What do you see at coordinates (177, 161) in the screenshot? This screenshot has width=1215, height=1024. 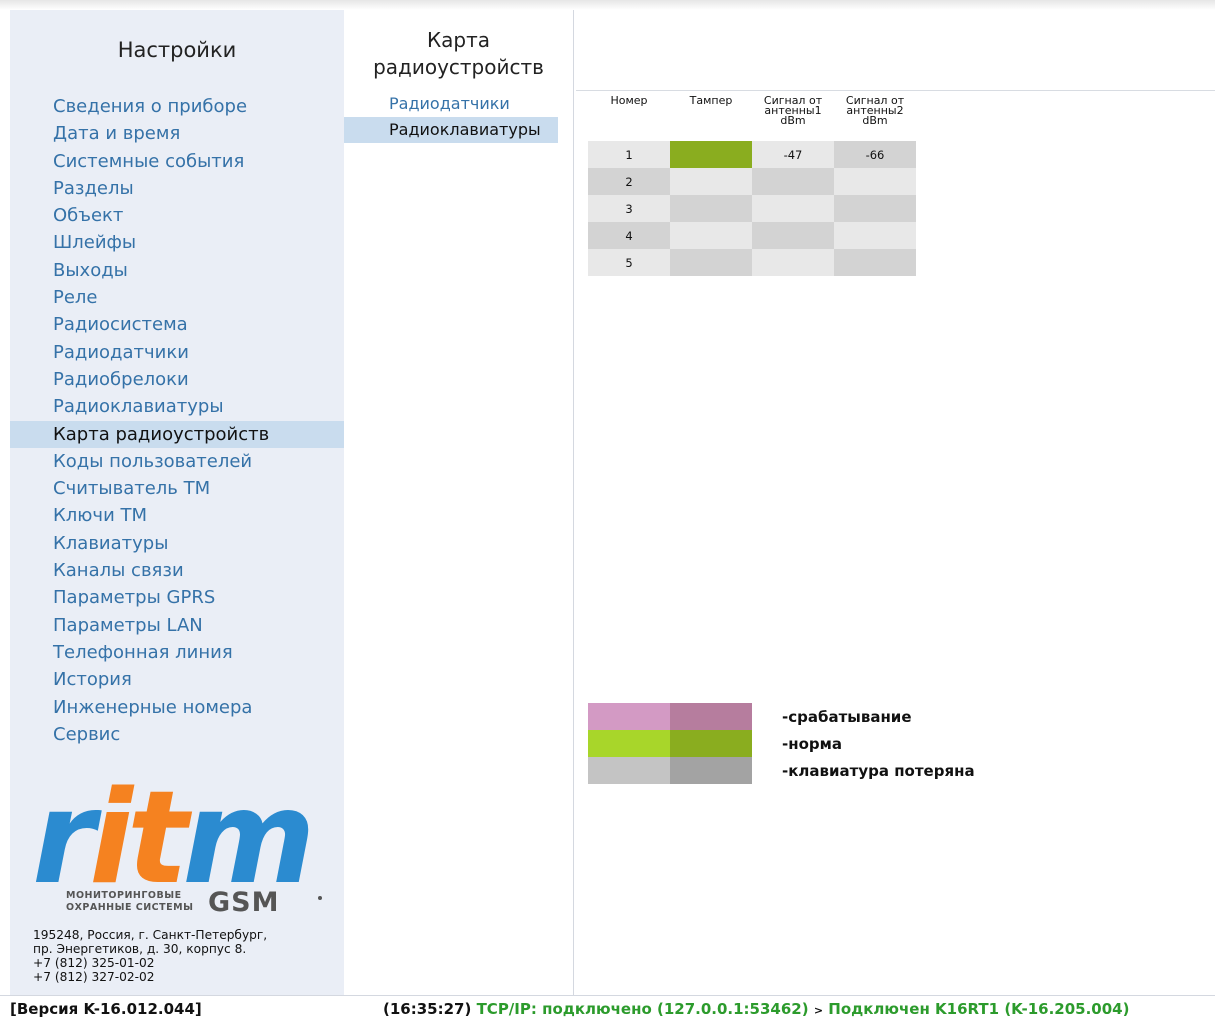 I see `sidebar-item: Системные события` at bounding box center [177, 161].